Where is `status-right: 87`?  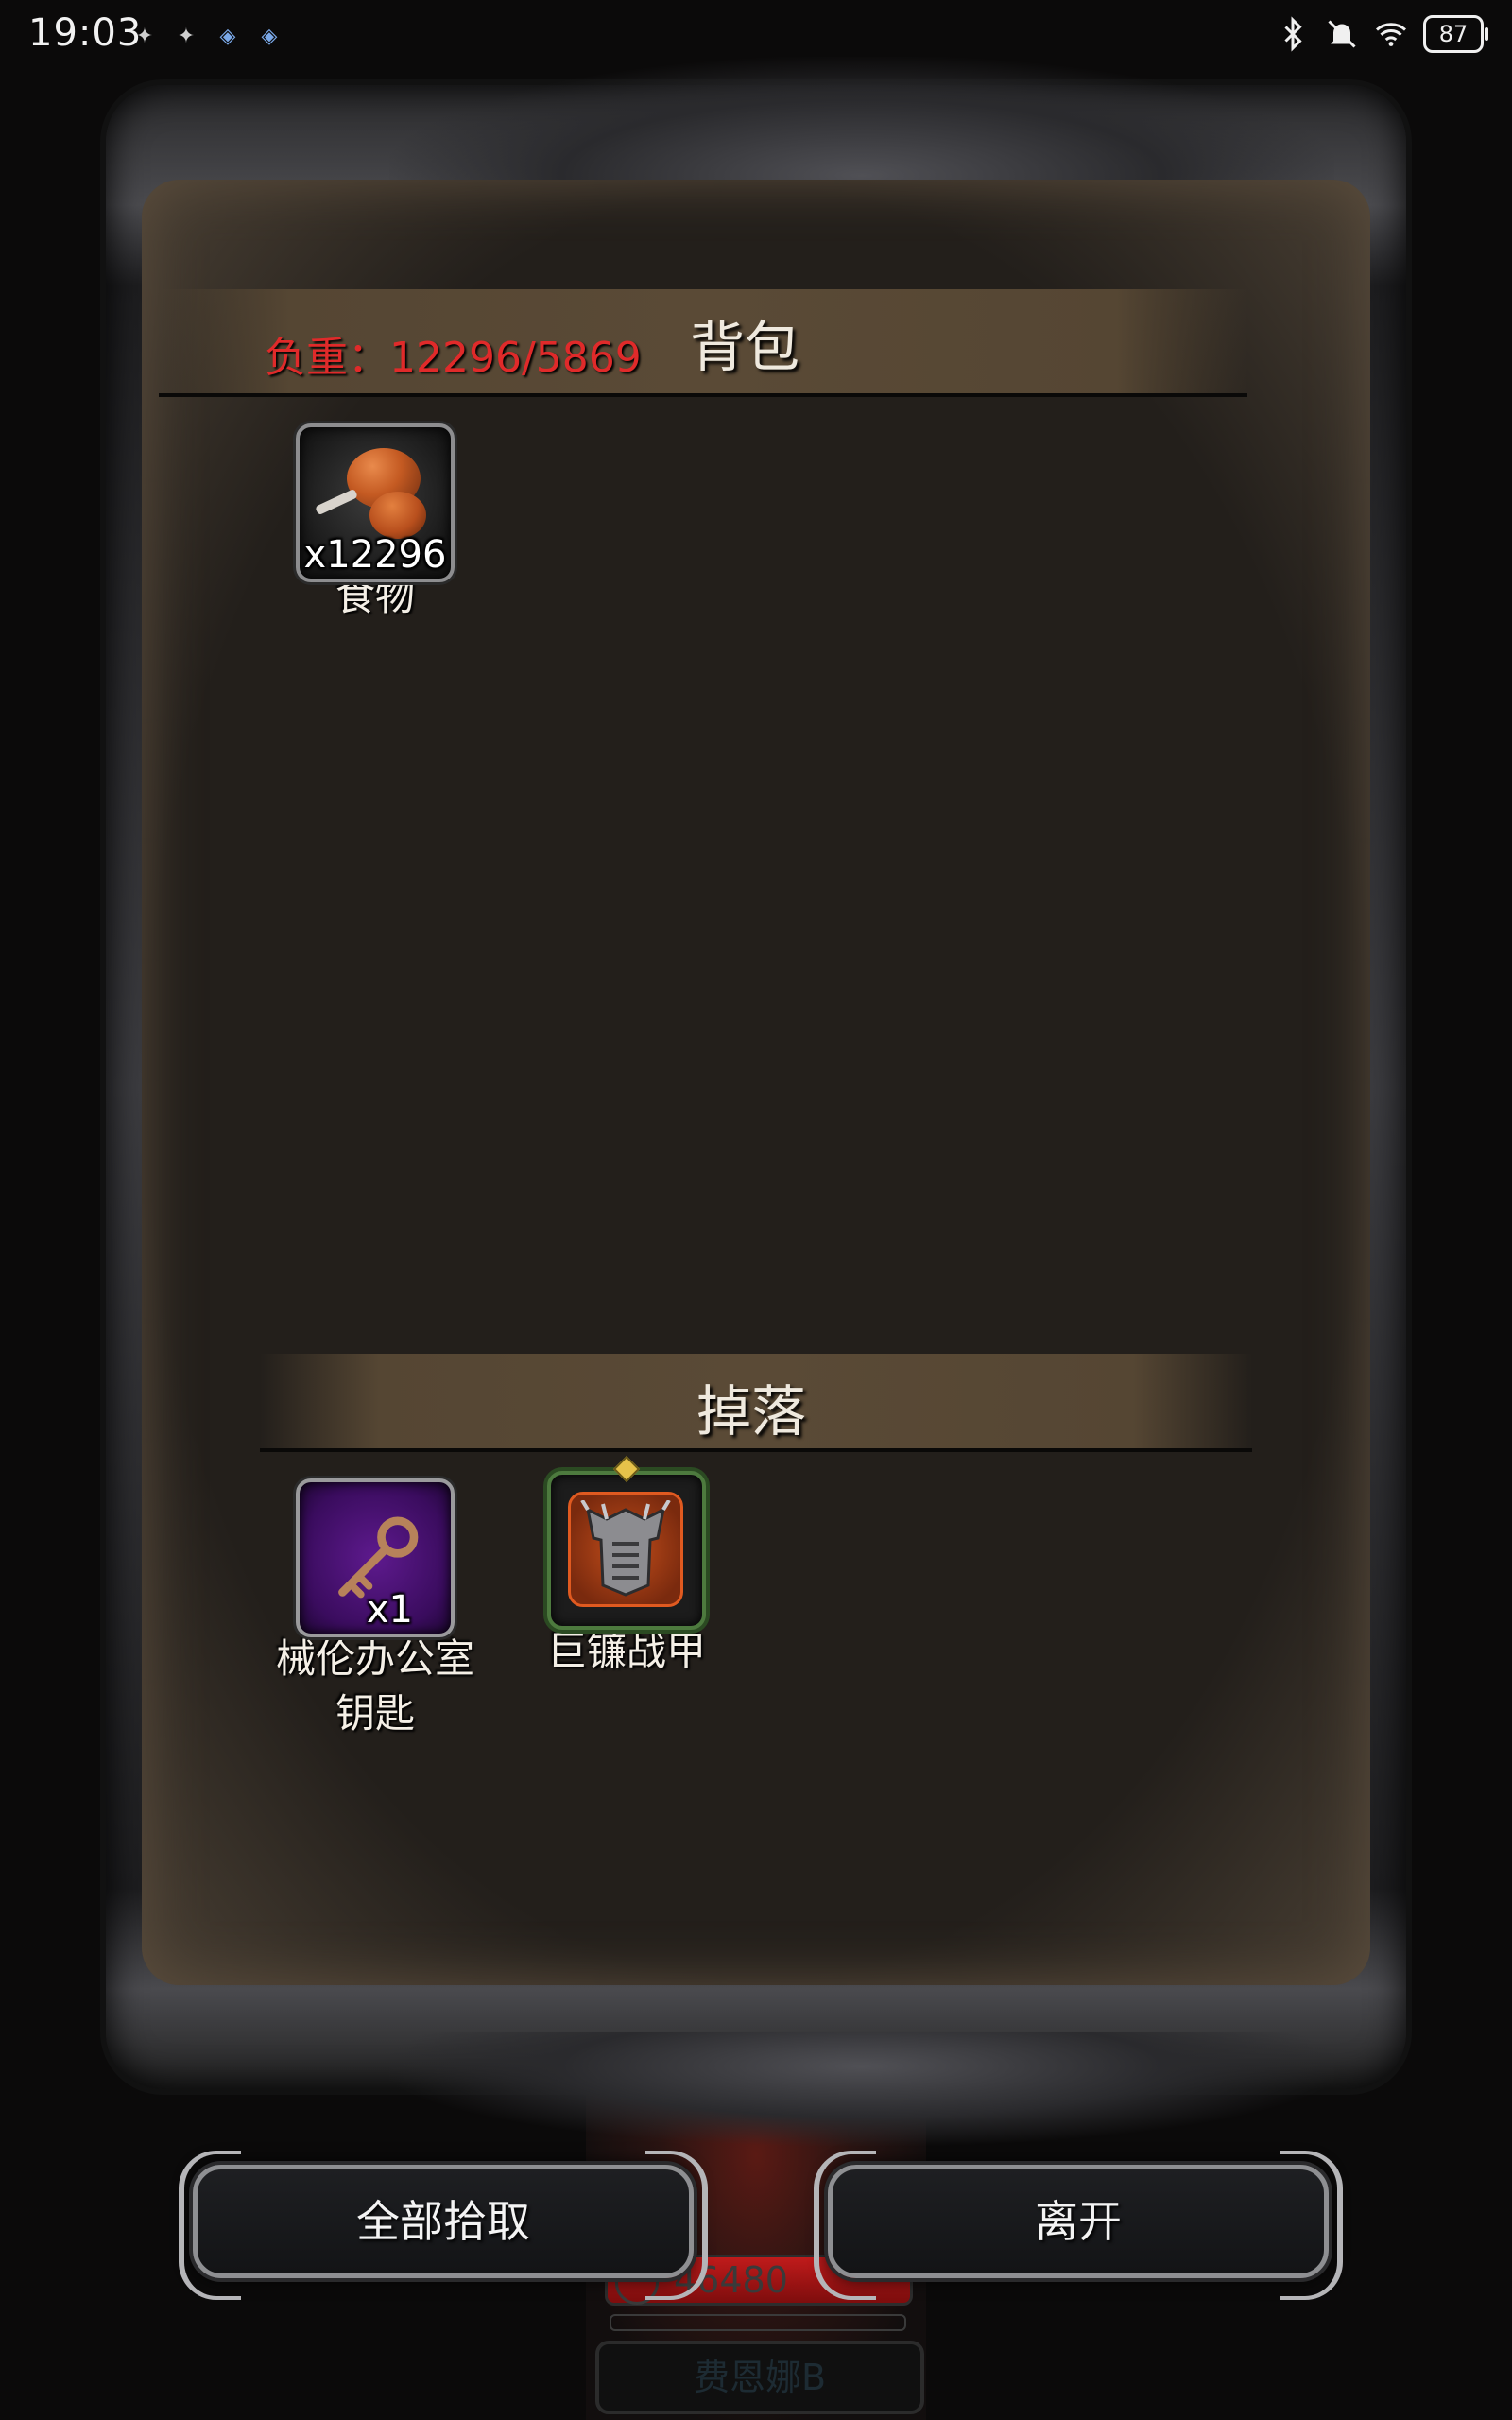
status-right: 87 is located at coordinates (1382, 34).